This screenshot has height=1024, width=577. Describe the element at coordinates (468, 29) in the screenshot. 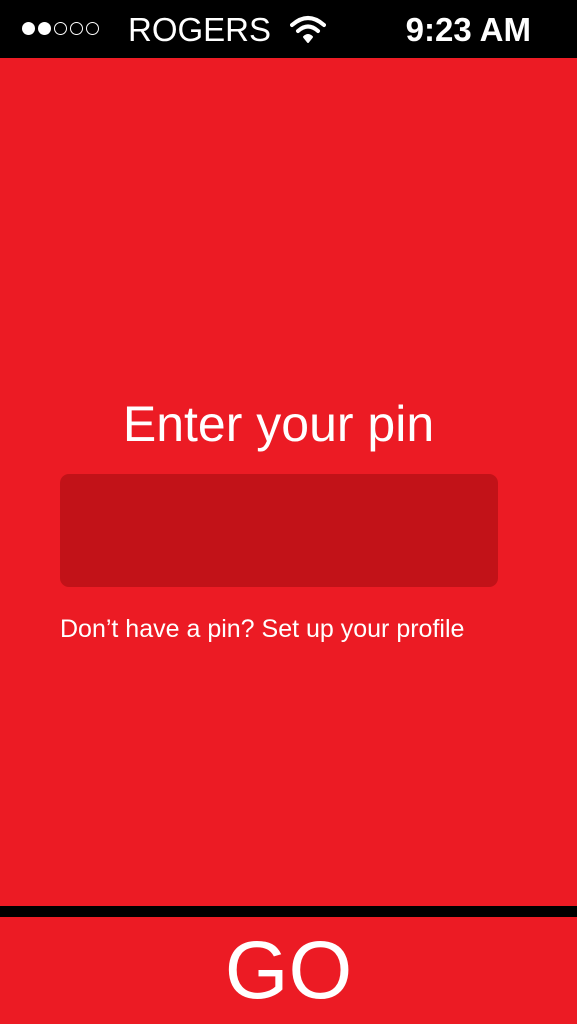

I see `clock-time: 9:23 AM` at that location.